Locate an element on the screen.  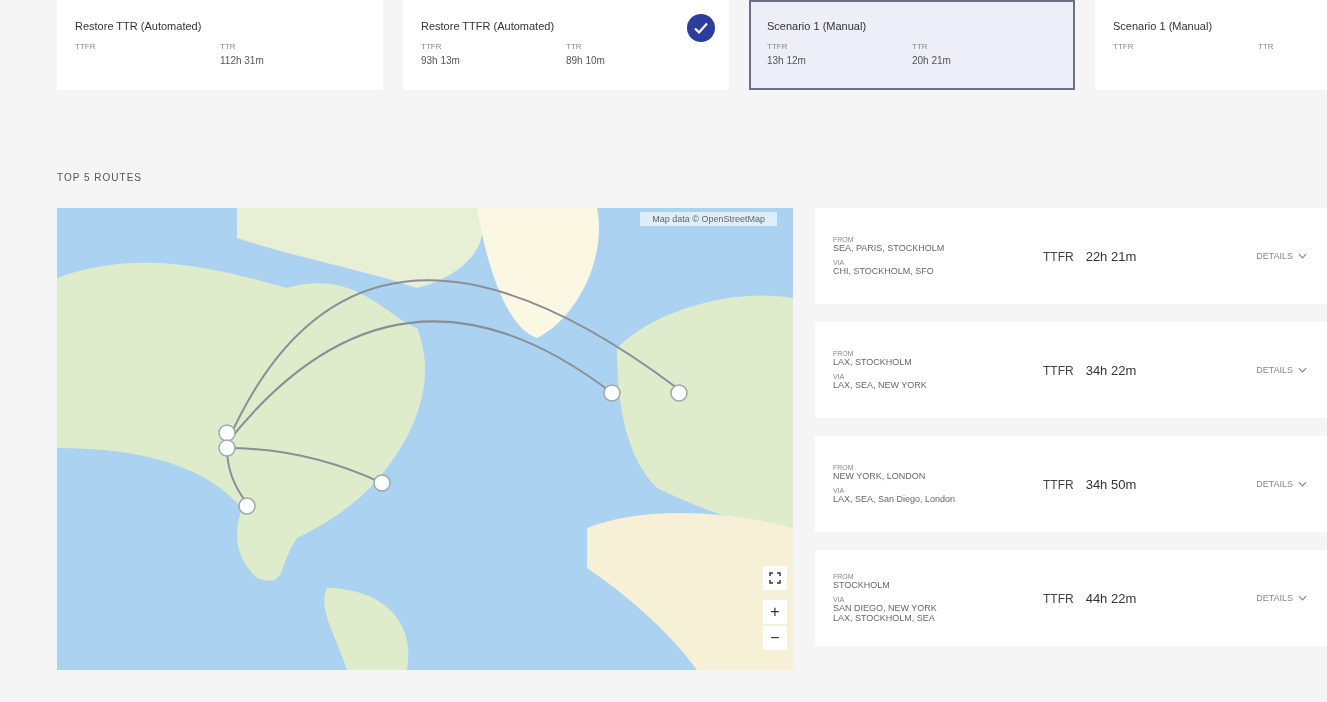
scenario-card: Restore TTFR (Automated) TTFR 93h 13m TTR 89h 10m is located at coordinates (566, 45).